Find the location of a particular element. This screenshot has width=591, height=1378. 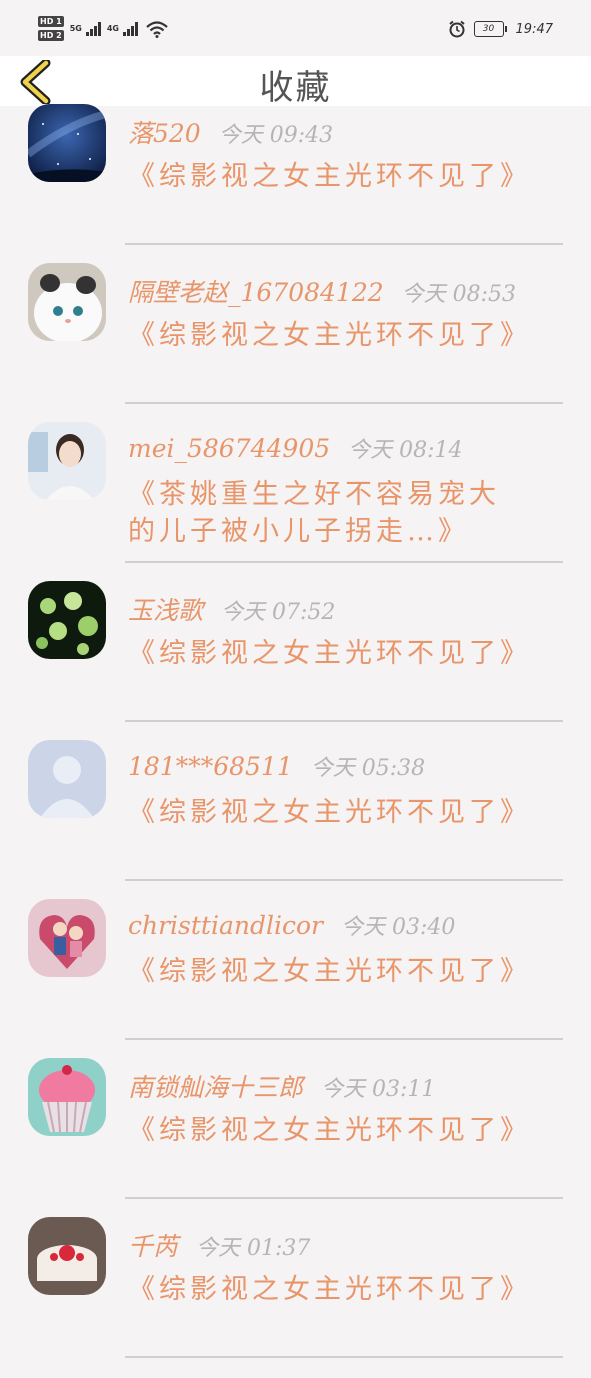

list-item: 181***68511 今天 05:38 《综影视之女主光环不见了》 is located at coordinates (295, 820).